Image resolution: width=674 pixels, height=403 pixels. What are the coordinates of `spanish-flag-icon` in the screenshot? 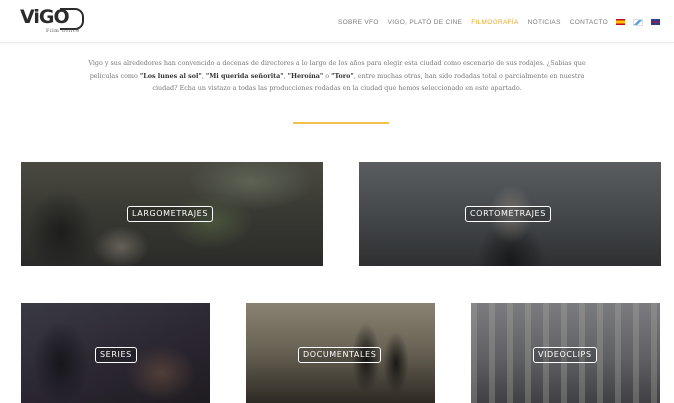 It's located at (620, 22).